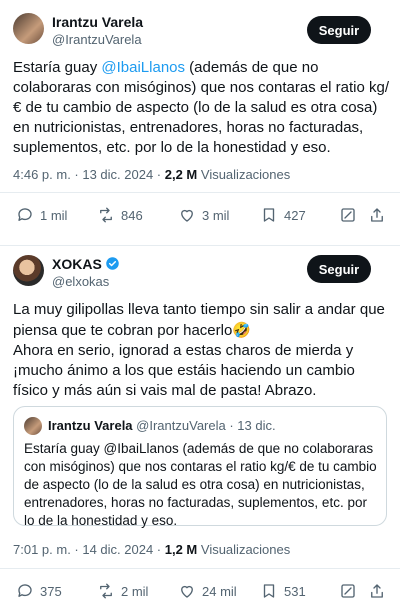 This screenshot has width=400, height=615. I want to click on action-bar: 1 mil 846 3 mil 427, so click(200, 215).